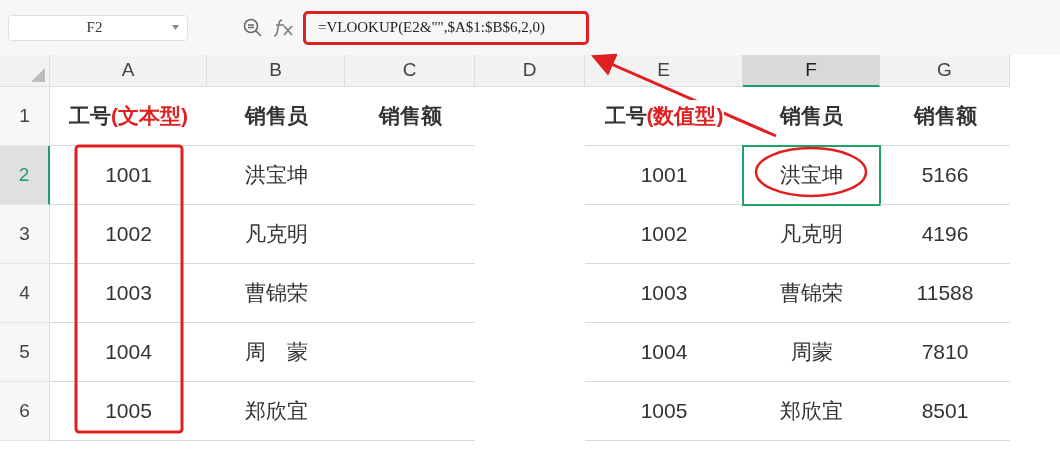 This screenshot has height=466, width=1060. Describe the element at coordinates (811, 71) in the screenshot. I see `column-header: F` at that location.